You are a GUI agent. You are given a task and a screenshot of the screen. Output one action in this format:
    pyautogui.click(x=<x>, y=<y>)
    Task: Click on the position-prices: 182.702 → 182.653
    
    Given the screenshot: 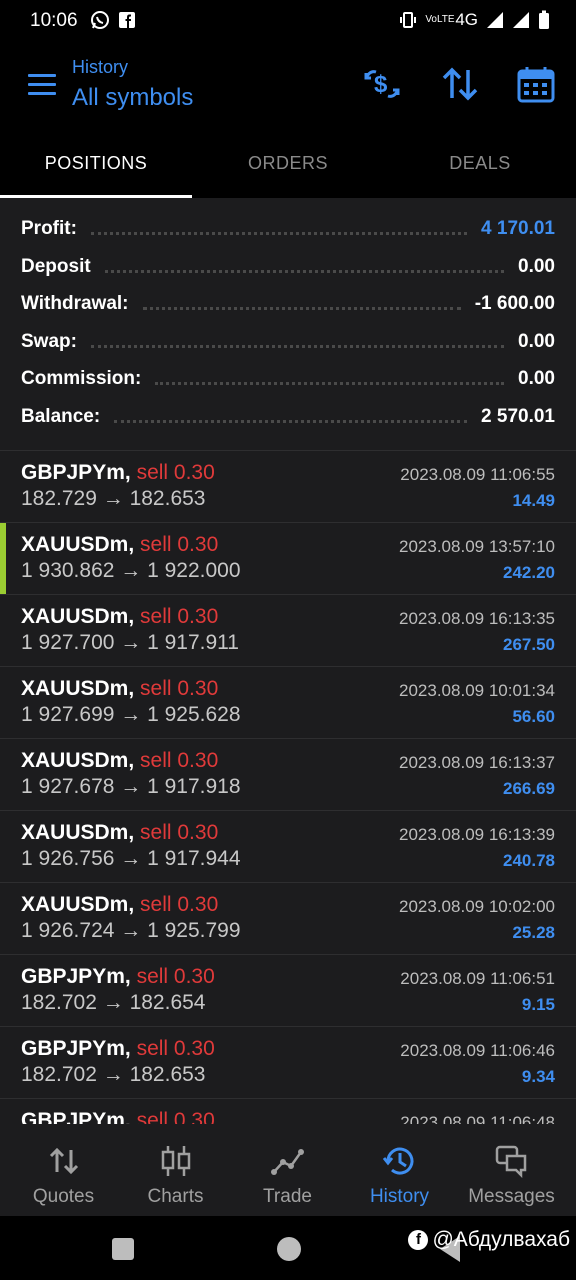 What is the action you would take?
    pyautogui.click(x=113, y=1074)
    